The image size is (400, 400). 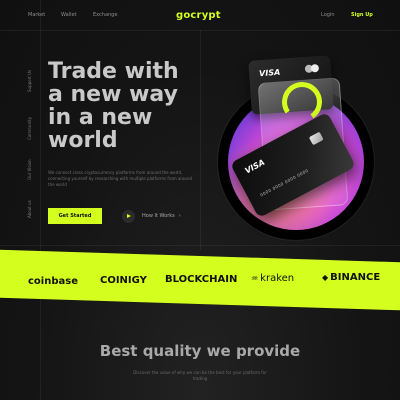 What do you see at coordinates (273, 278) in the screenshot?
I see `partner-logo-kraken: ♒ kraken` at bounding box center [273, 278].